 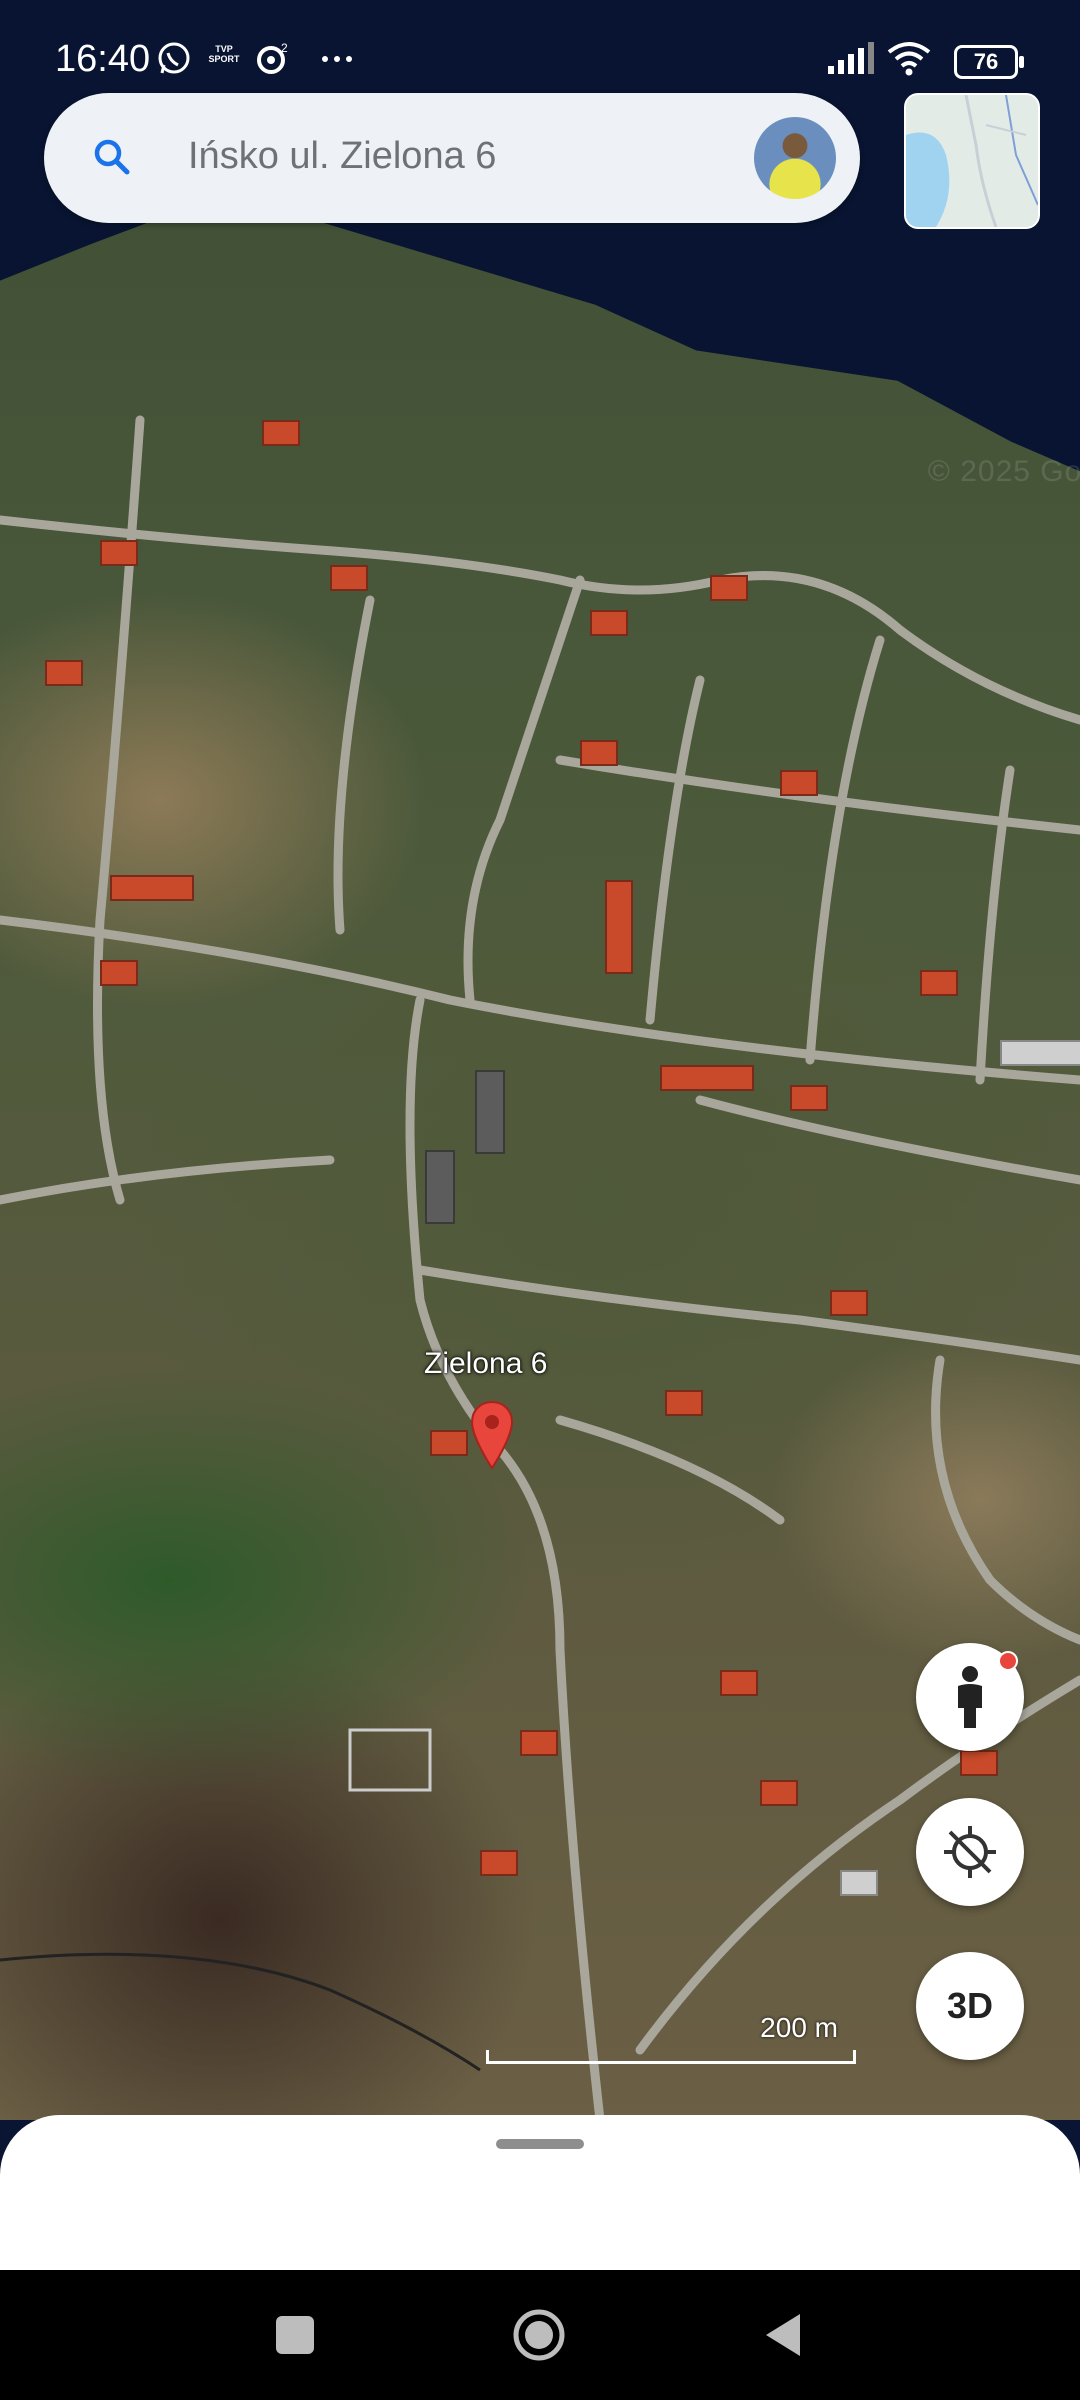 What do you see at coordinates (909, 59) in the screenshot?
I see `wifi-icon` at bounding box center [909, 59].